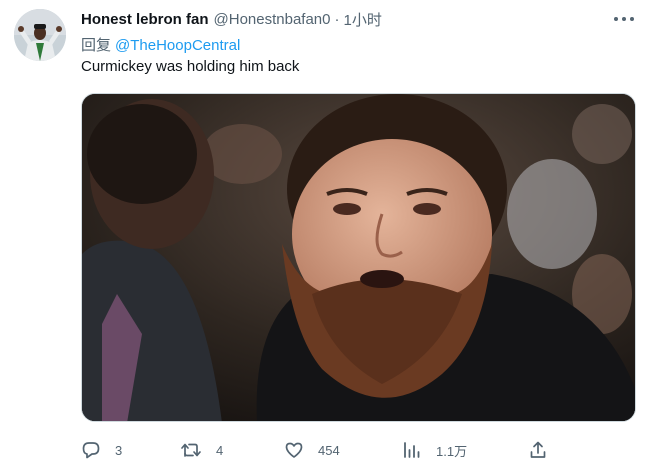  I want to click on reply-context: 回复 @TheHoopCentral, so click(160, 44).